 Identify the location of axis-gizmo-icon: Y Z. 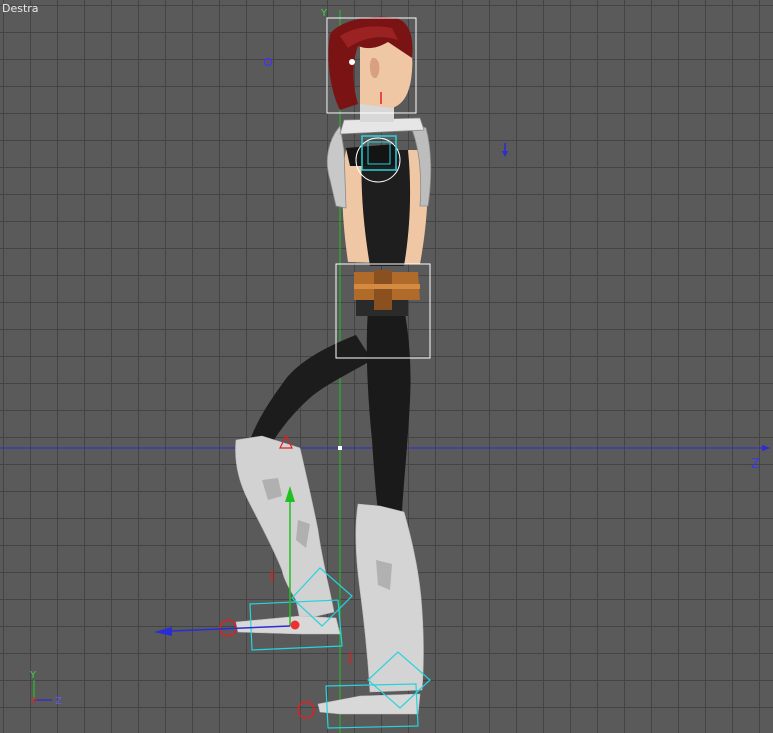
(45, 688).